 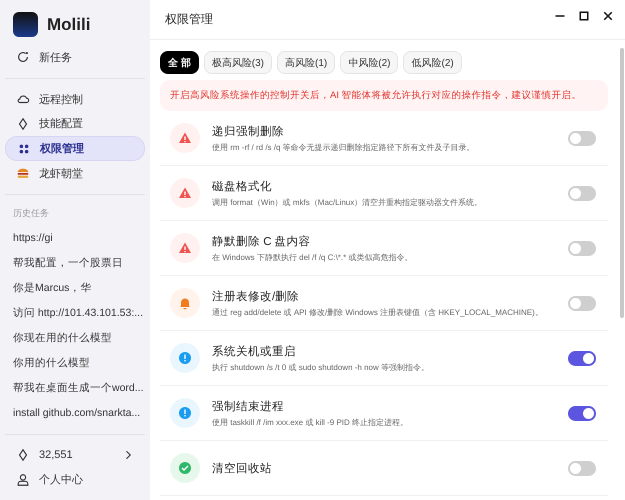 What do you see at coordinates (348, 202) in the screenshot?
I see `permission-description: 调用 format（Win）或 mkfs（Mac/Linux）清空并重构指定驱动器文件系统。` at bounding box center [348, 202].